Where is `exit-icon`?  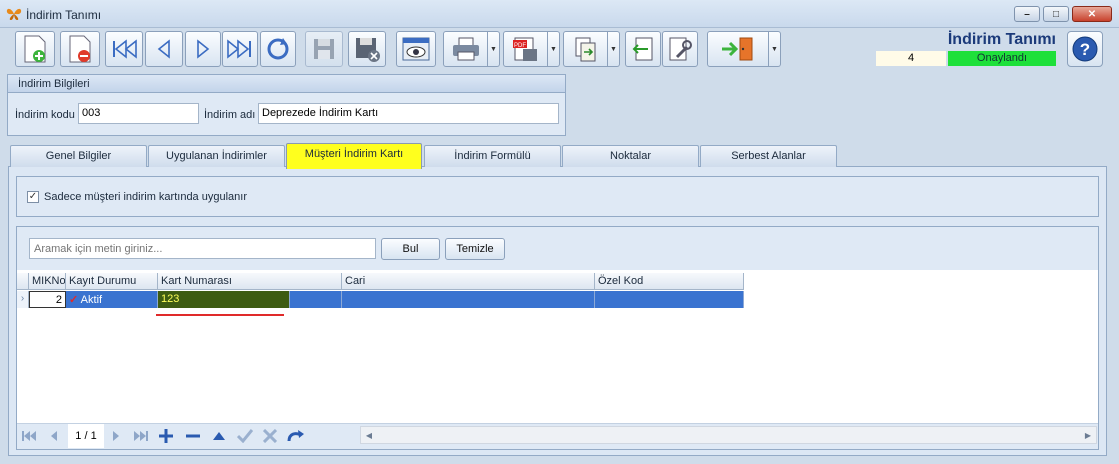 exit-icon is located at coordinates (737, 49).